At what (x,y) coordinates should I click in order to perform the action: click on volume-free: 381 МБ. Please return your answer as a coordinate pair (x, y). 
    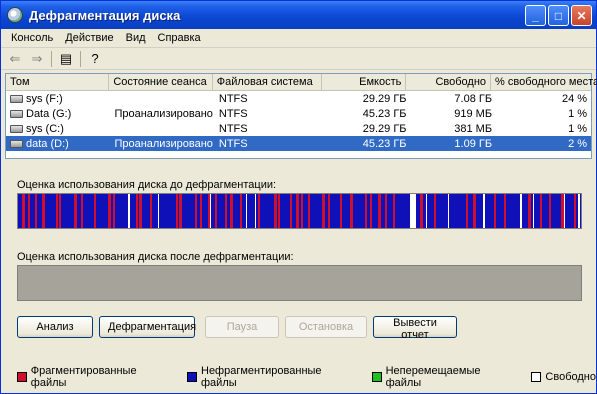
    Looking at the image, I should click on (473, 128).